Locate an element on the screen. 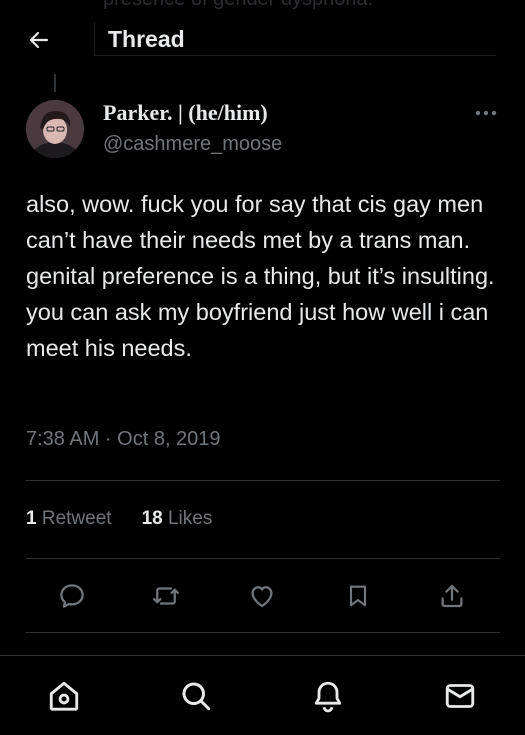 Image resolution: width=525 pixels, height=735 pixels. likes-stat: 18 Likes is located at coordinates (177, 519).